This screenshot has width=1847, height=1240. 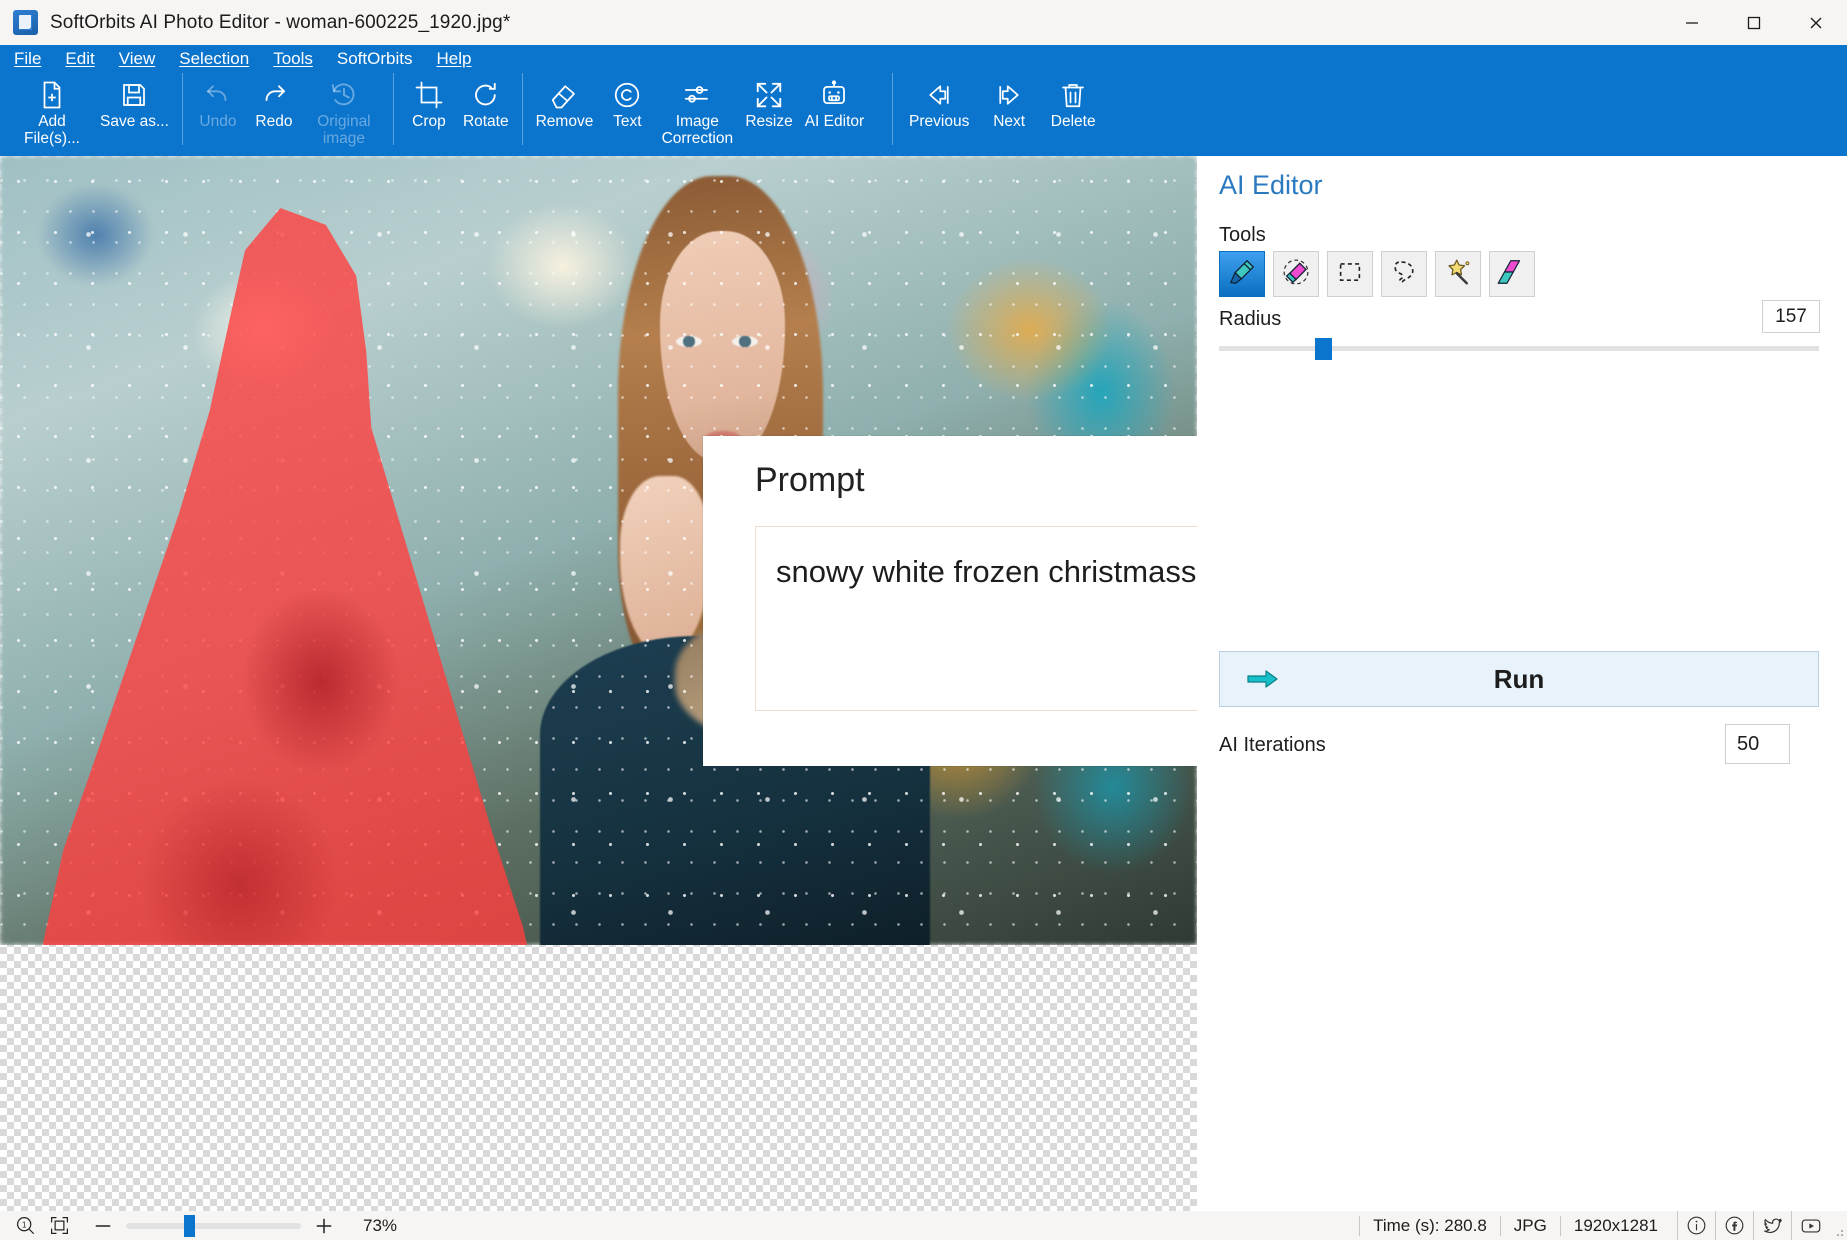 I want to click on menu-file: File, so click(x=27, y=58).